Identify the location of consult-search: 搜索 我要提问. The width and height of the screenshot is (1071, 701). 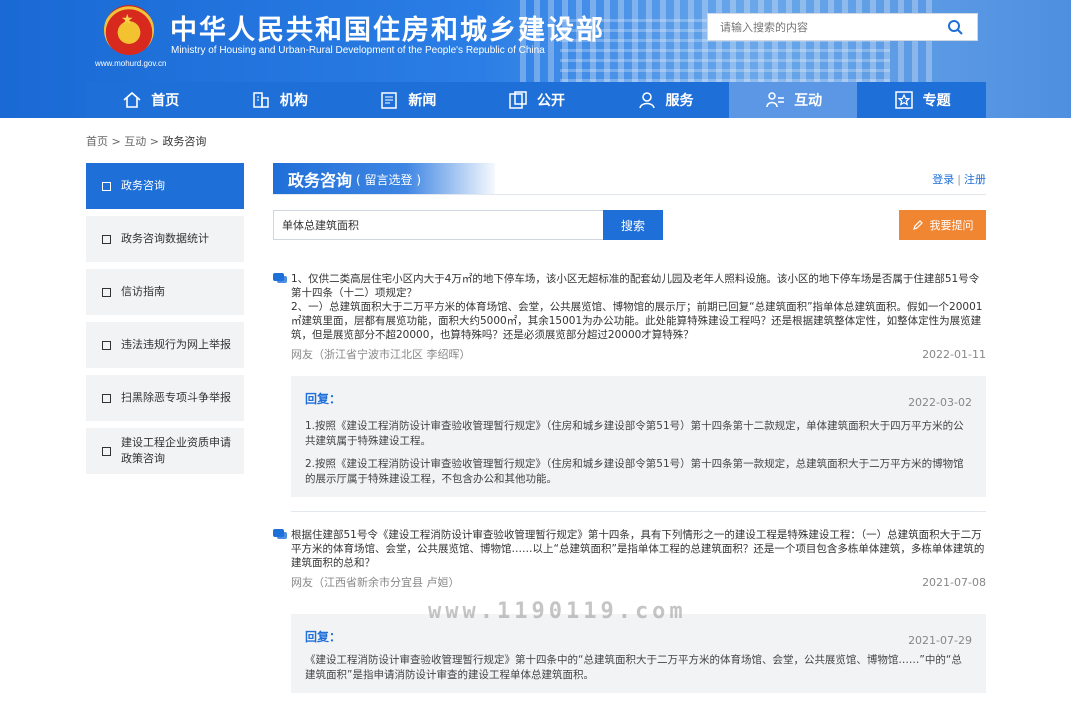
(629, 225).